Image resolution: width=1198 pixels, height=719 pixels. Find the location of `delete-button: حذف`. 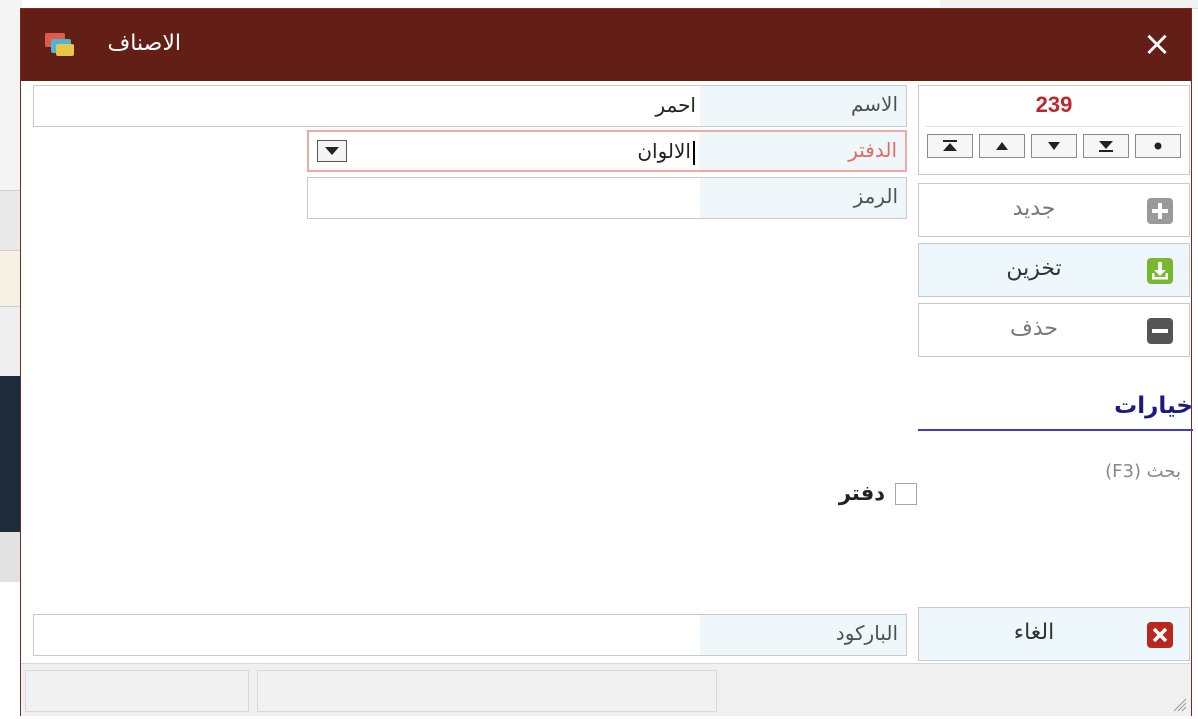

delete-button: حذف is located at coordinates (1054, 330).